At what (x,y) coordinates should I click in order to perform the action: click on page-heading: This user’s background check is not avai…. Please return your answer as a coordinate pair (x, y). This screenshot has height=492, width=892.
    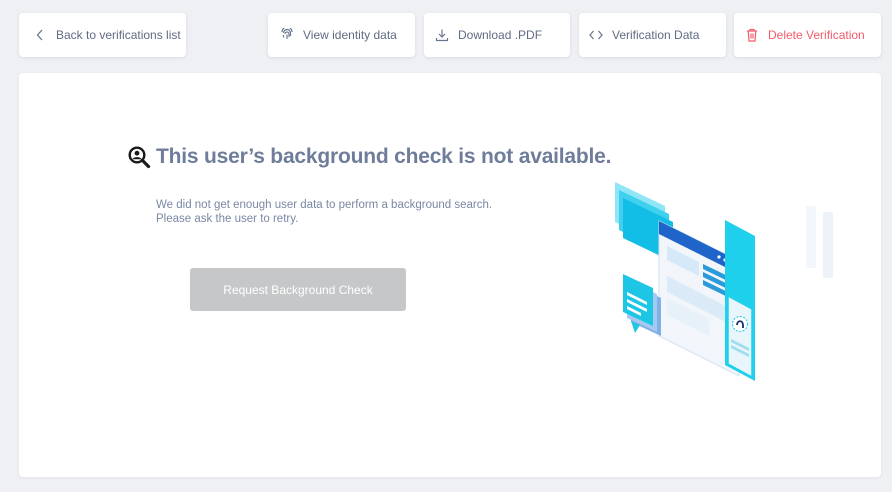
    Looking at the image, I should click on (369, 157).